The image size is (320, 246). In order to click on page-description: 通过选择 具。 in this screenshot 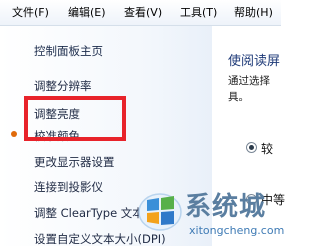, I will do `click(258, 89)`.